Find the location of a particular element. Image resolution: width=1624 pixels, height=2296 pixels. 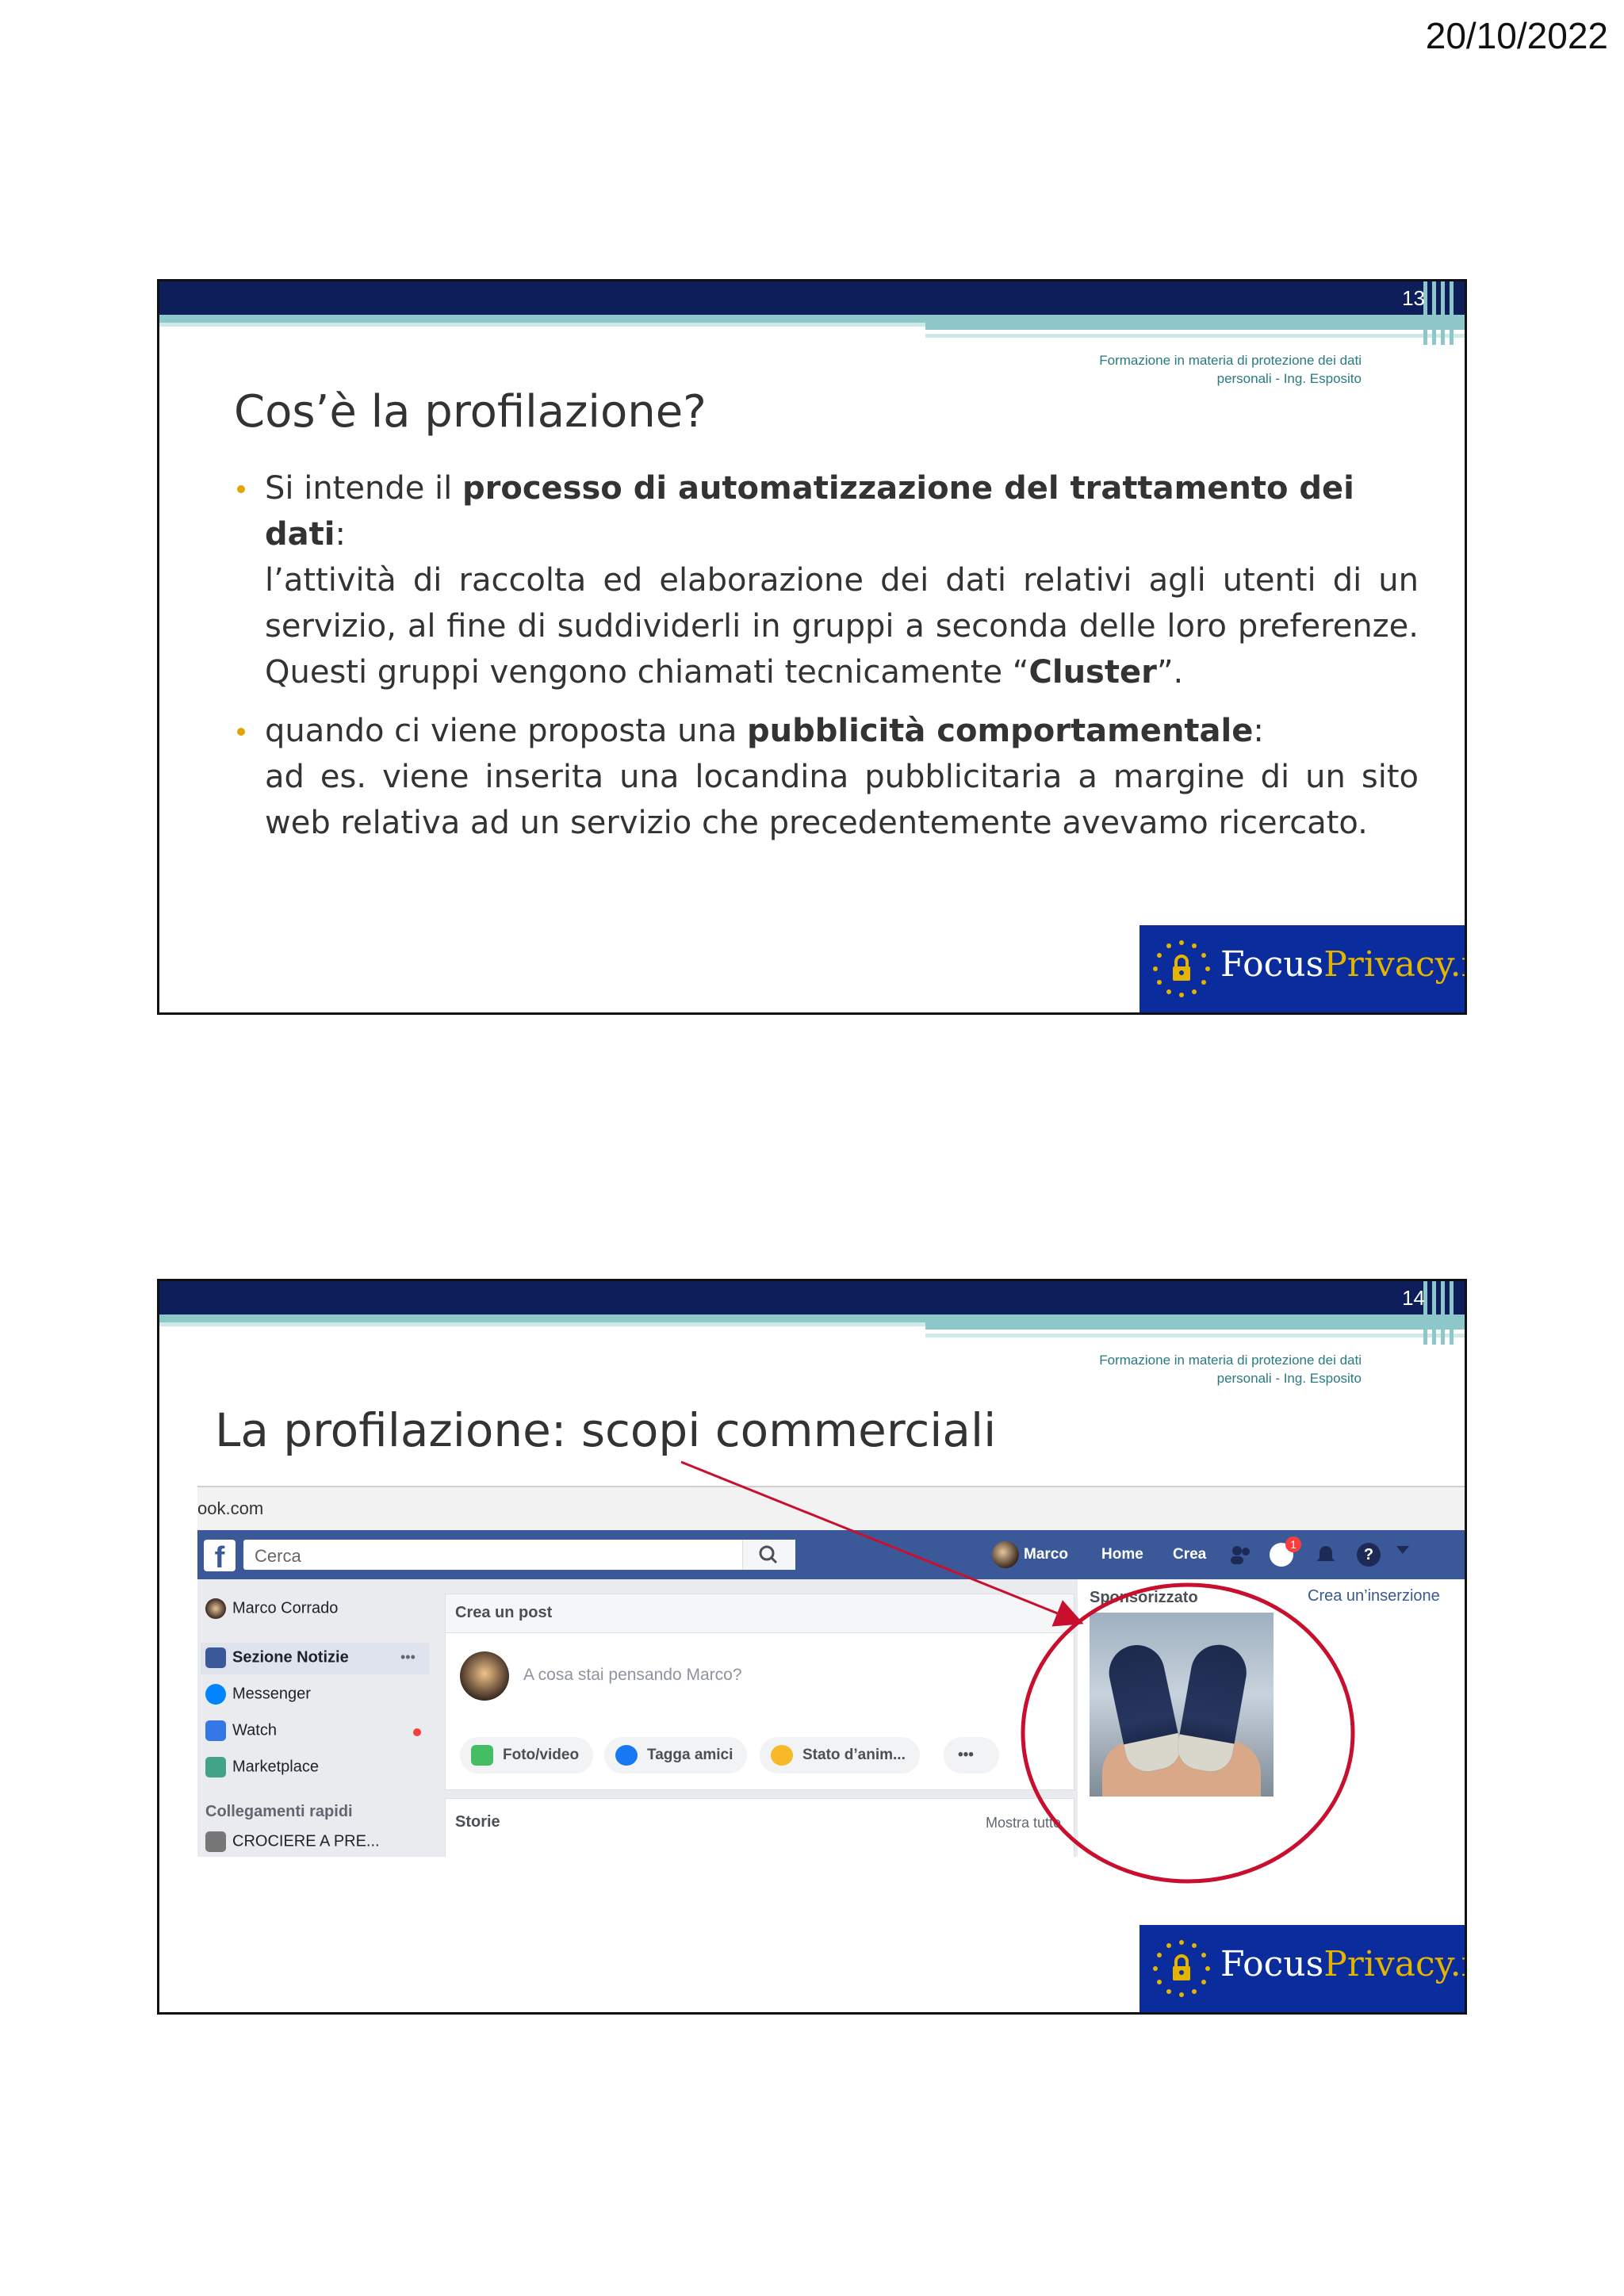

nav-profile: Marco is located at coordinates (1046, 1555).